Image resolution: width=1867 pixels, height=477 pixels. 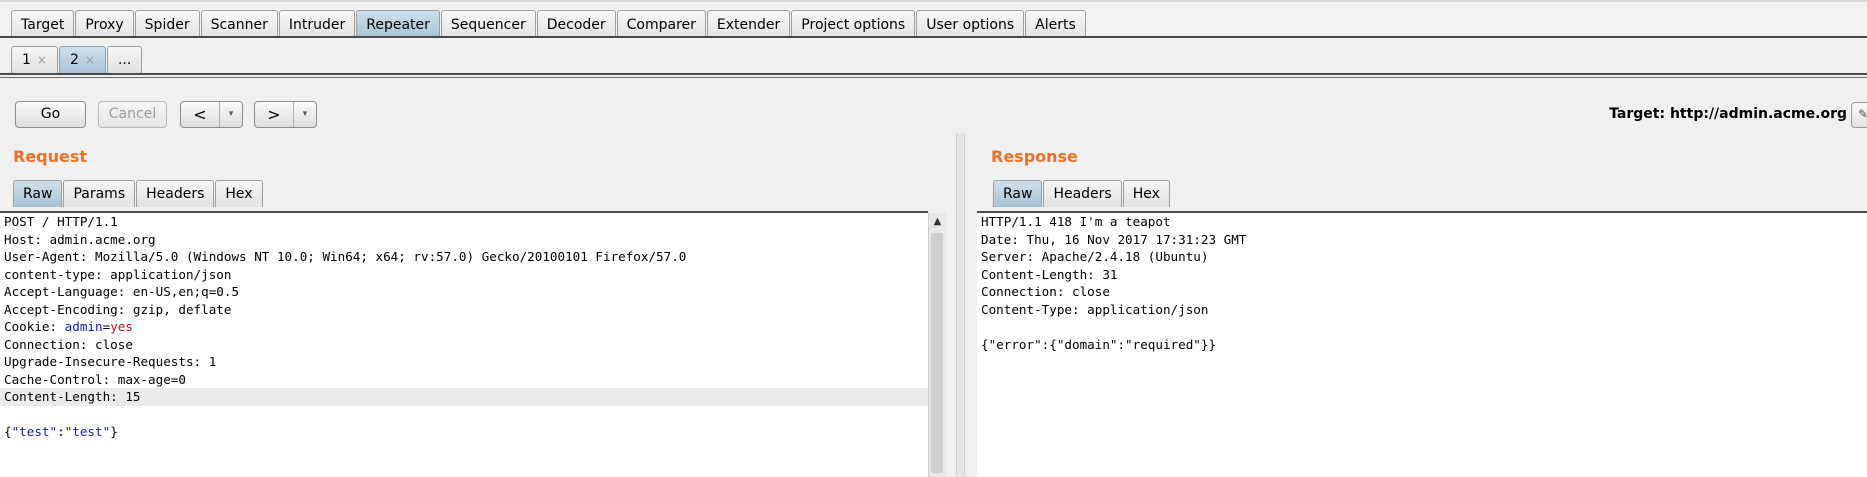 What do you see at coordinates (488, 24) in the screenshot?
I see `tab-sequencer: Sequencer` at bounding box center [488, 24].